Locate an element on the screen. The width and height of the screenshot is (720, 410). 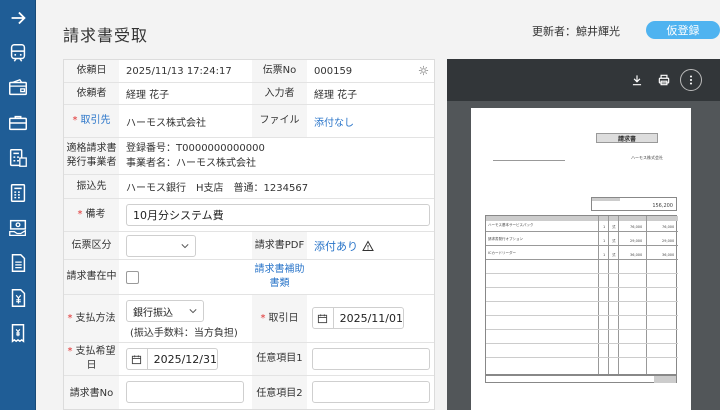
vendor-label-cell: * 取引先 is located at coordinates (91, 121).